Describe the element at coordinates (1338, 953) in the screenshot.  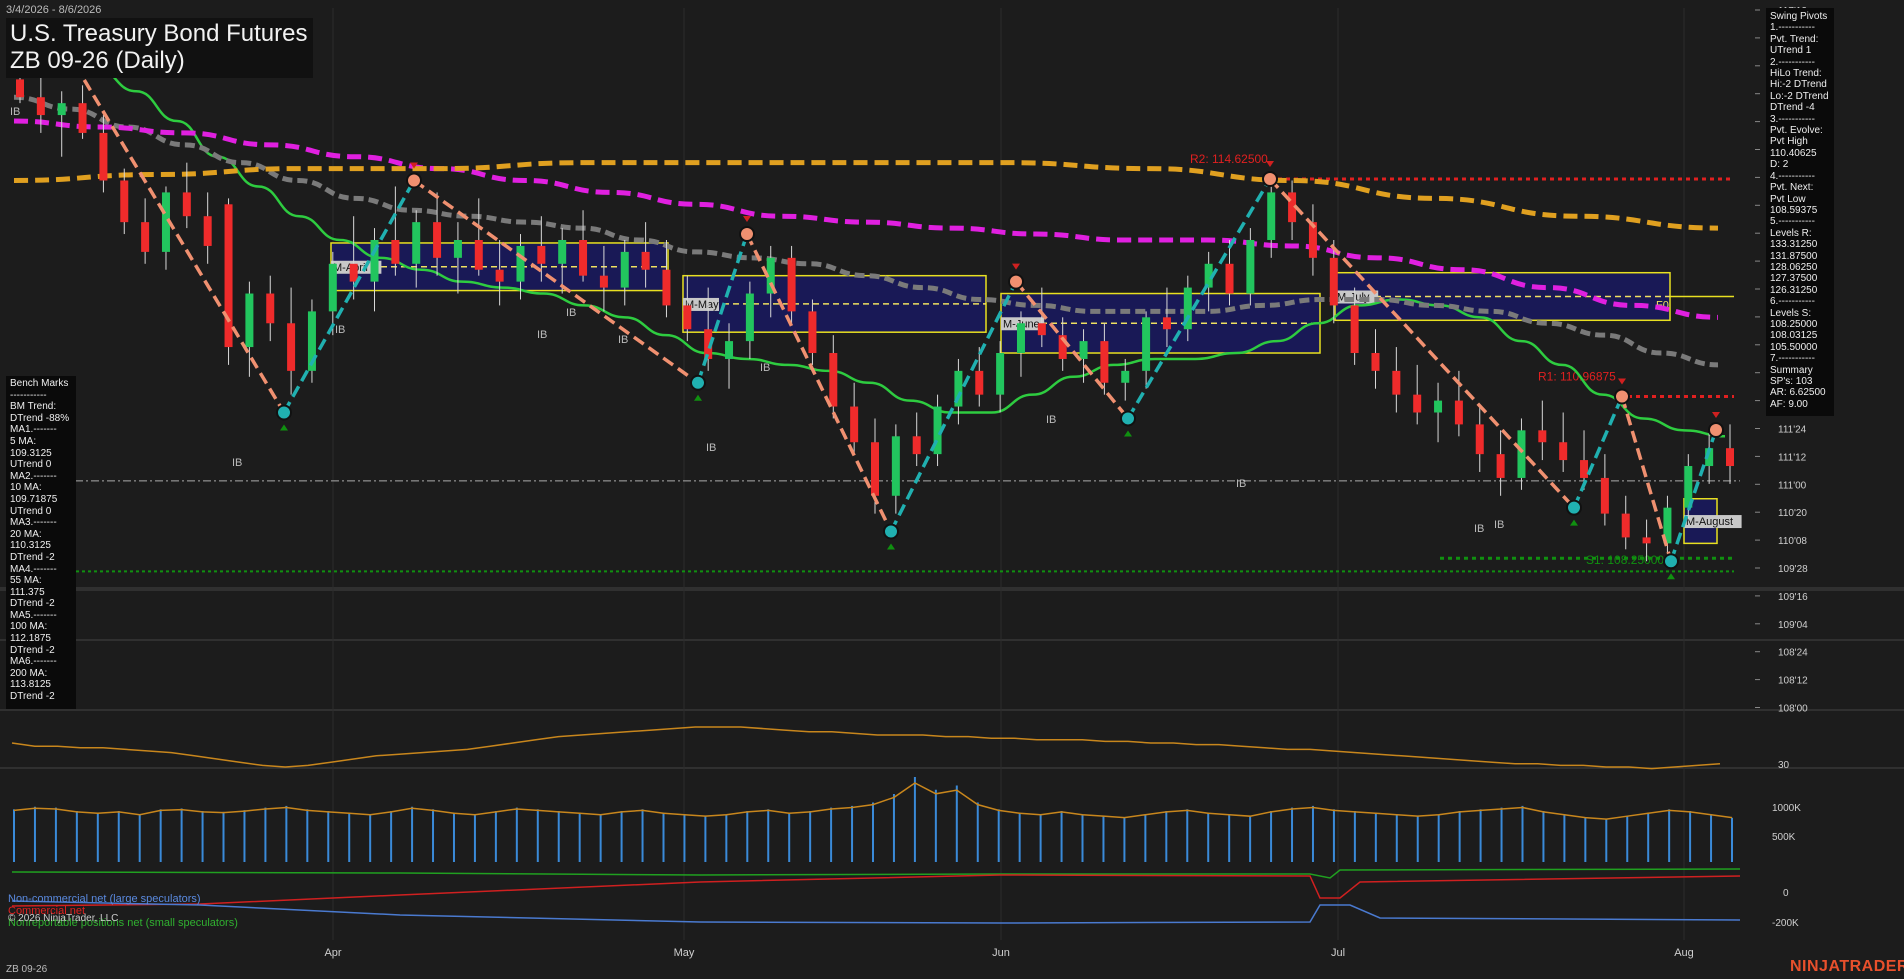
I see `time-tick-label: Jul` at that location.